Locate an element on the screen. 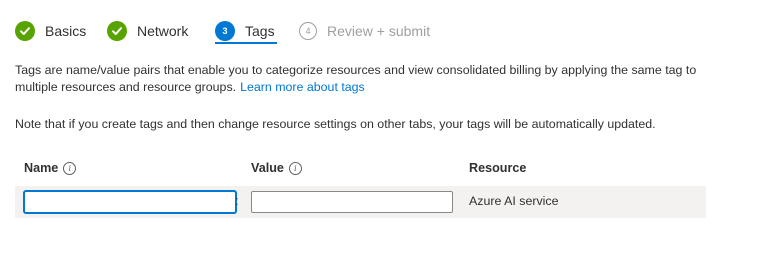 This screenshot has height=275, width=776. column-header-label: Resource is located at coordinates (498, 168).